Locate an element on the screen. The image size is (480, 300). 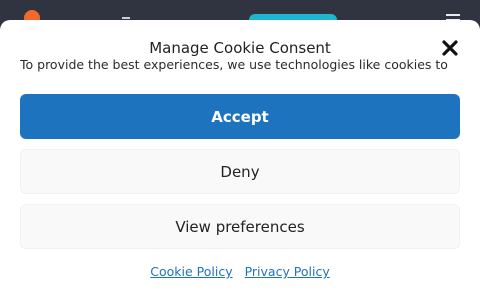
site-logo-mark is located at coordinates (126, 18).